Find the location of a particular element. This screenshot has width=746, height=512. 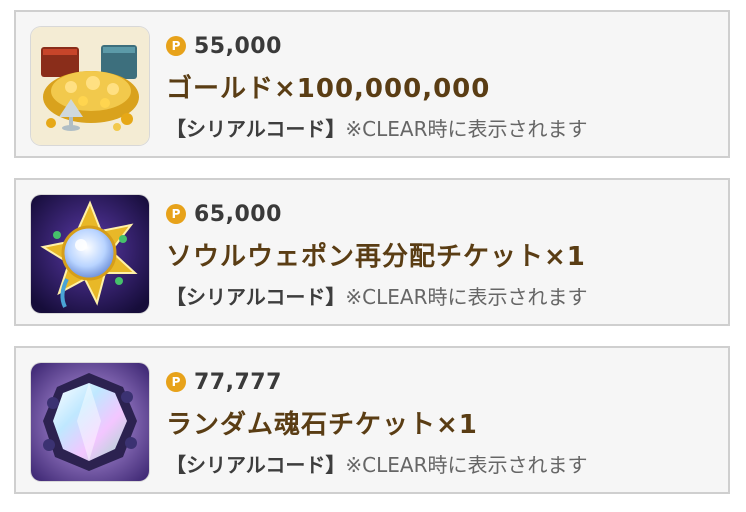

price-label: 55,000 is located at coordinates (238, 46).